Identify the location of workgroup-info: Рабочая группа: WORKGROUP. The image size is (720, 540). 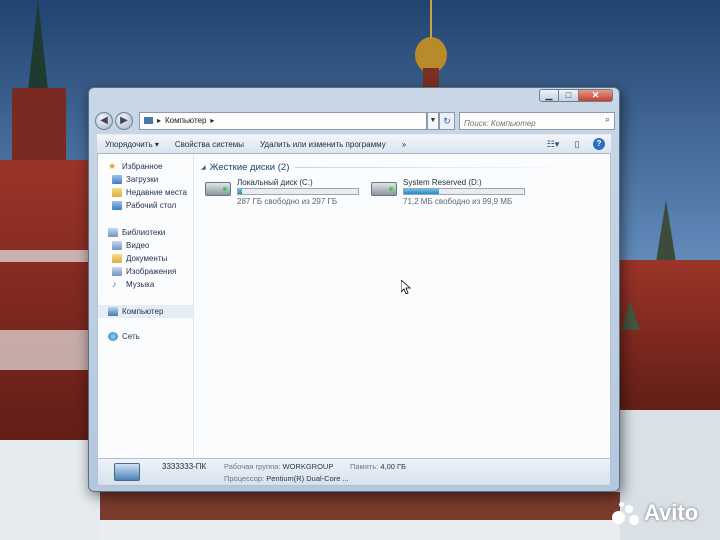
(278, 466).